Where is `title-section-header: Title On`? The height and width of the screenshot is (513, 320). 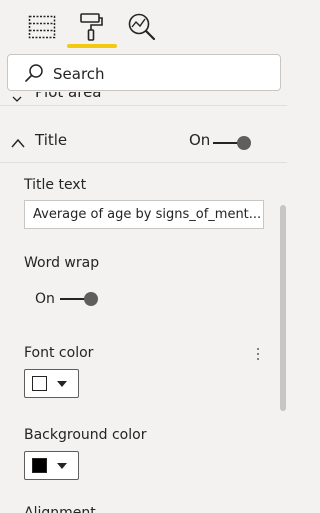 title-section-header: Title On is located at coordinates (143, 141).